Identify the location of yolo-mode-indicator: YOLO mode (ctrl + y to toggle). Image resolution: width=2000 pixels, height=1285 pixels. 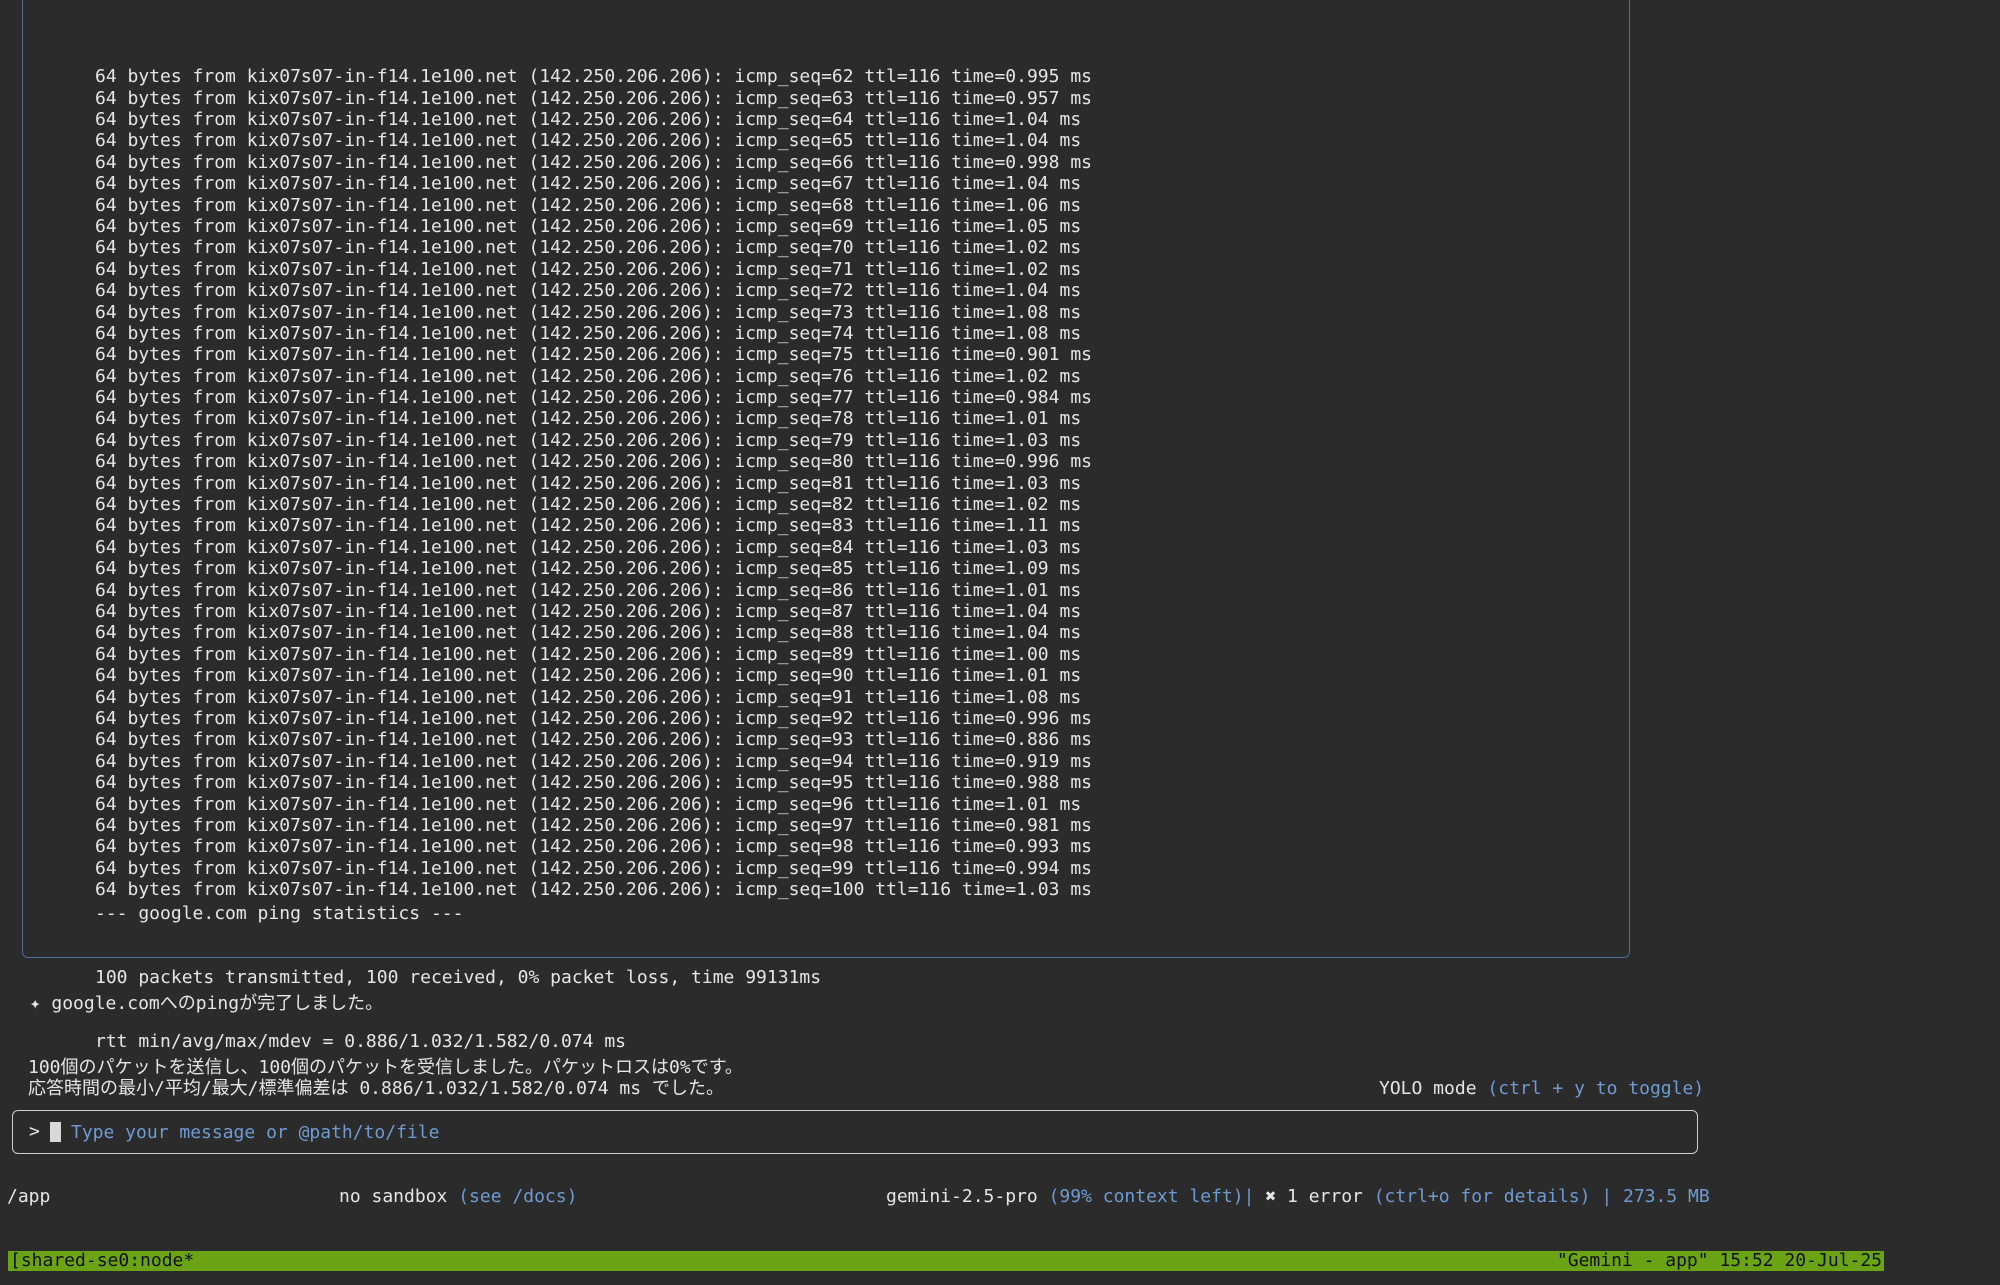
(1541, 1088).